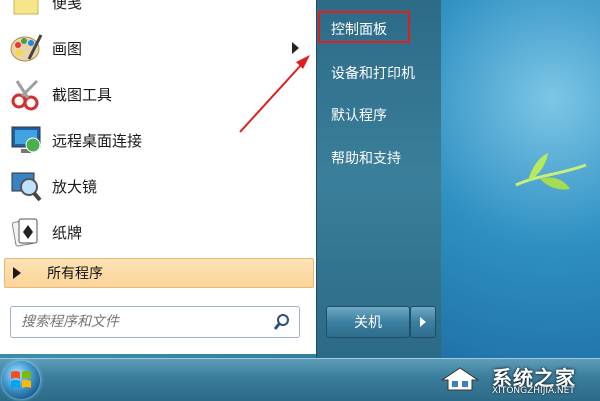 This screenshot has width=600, height=401. I want to click on program-label: 画图, so click(67, 48).